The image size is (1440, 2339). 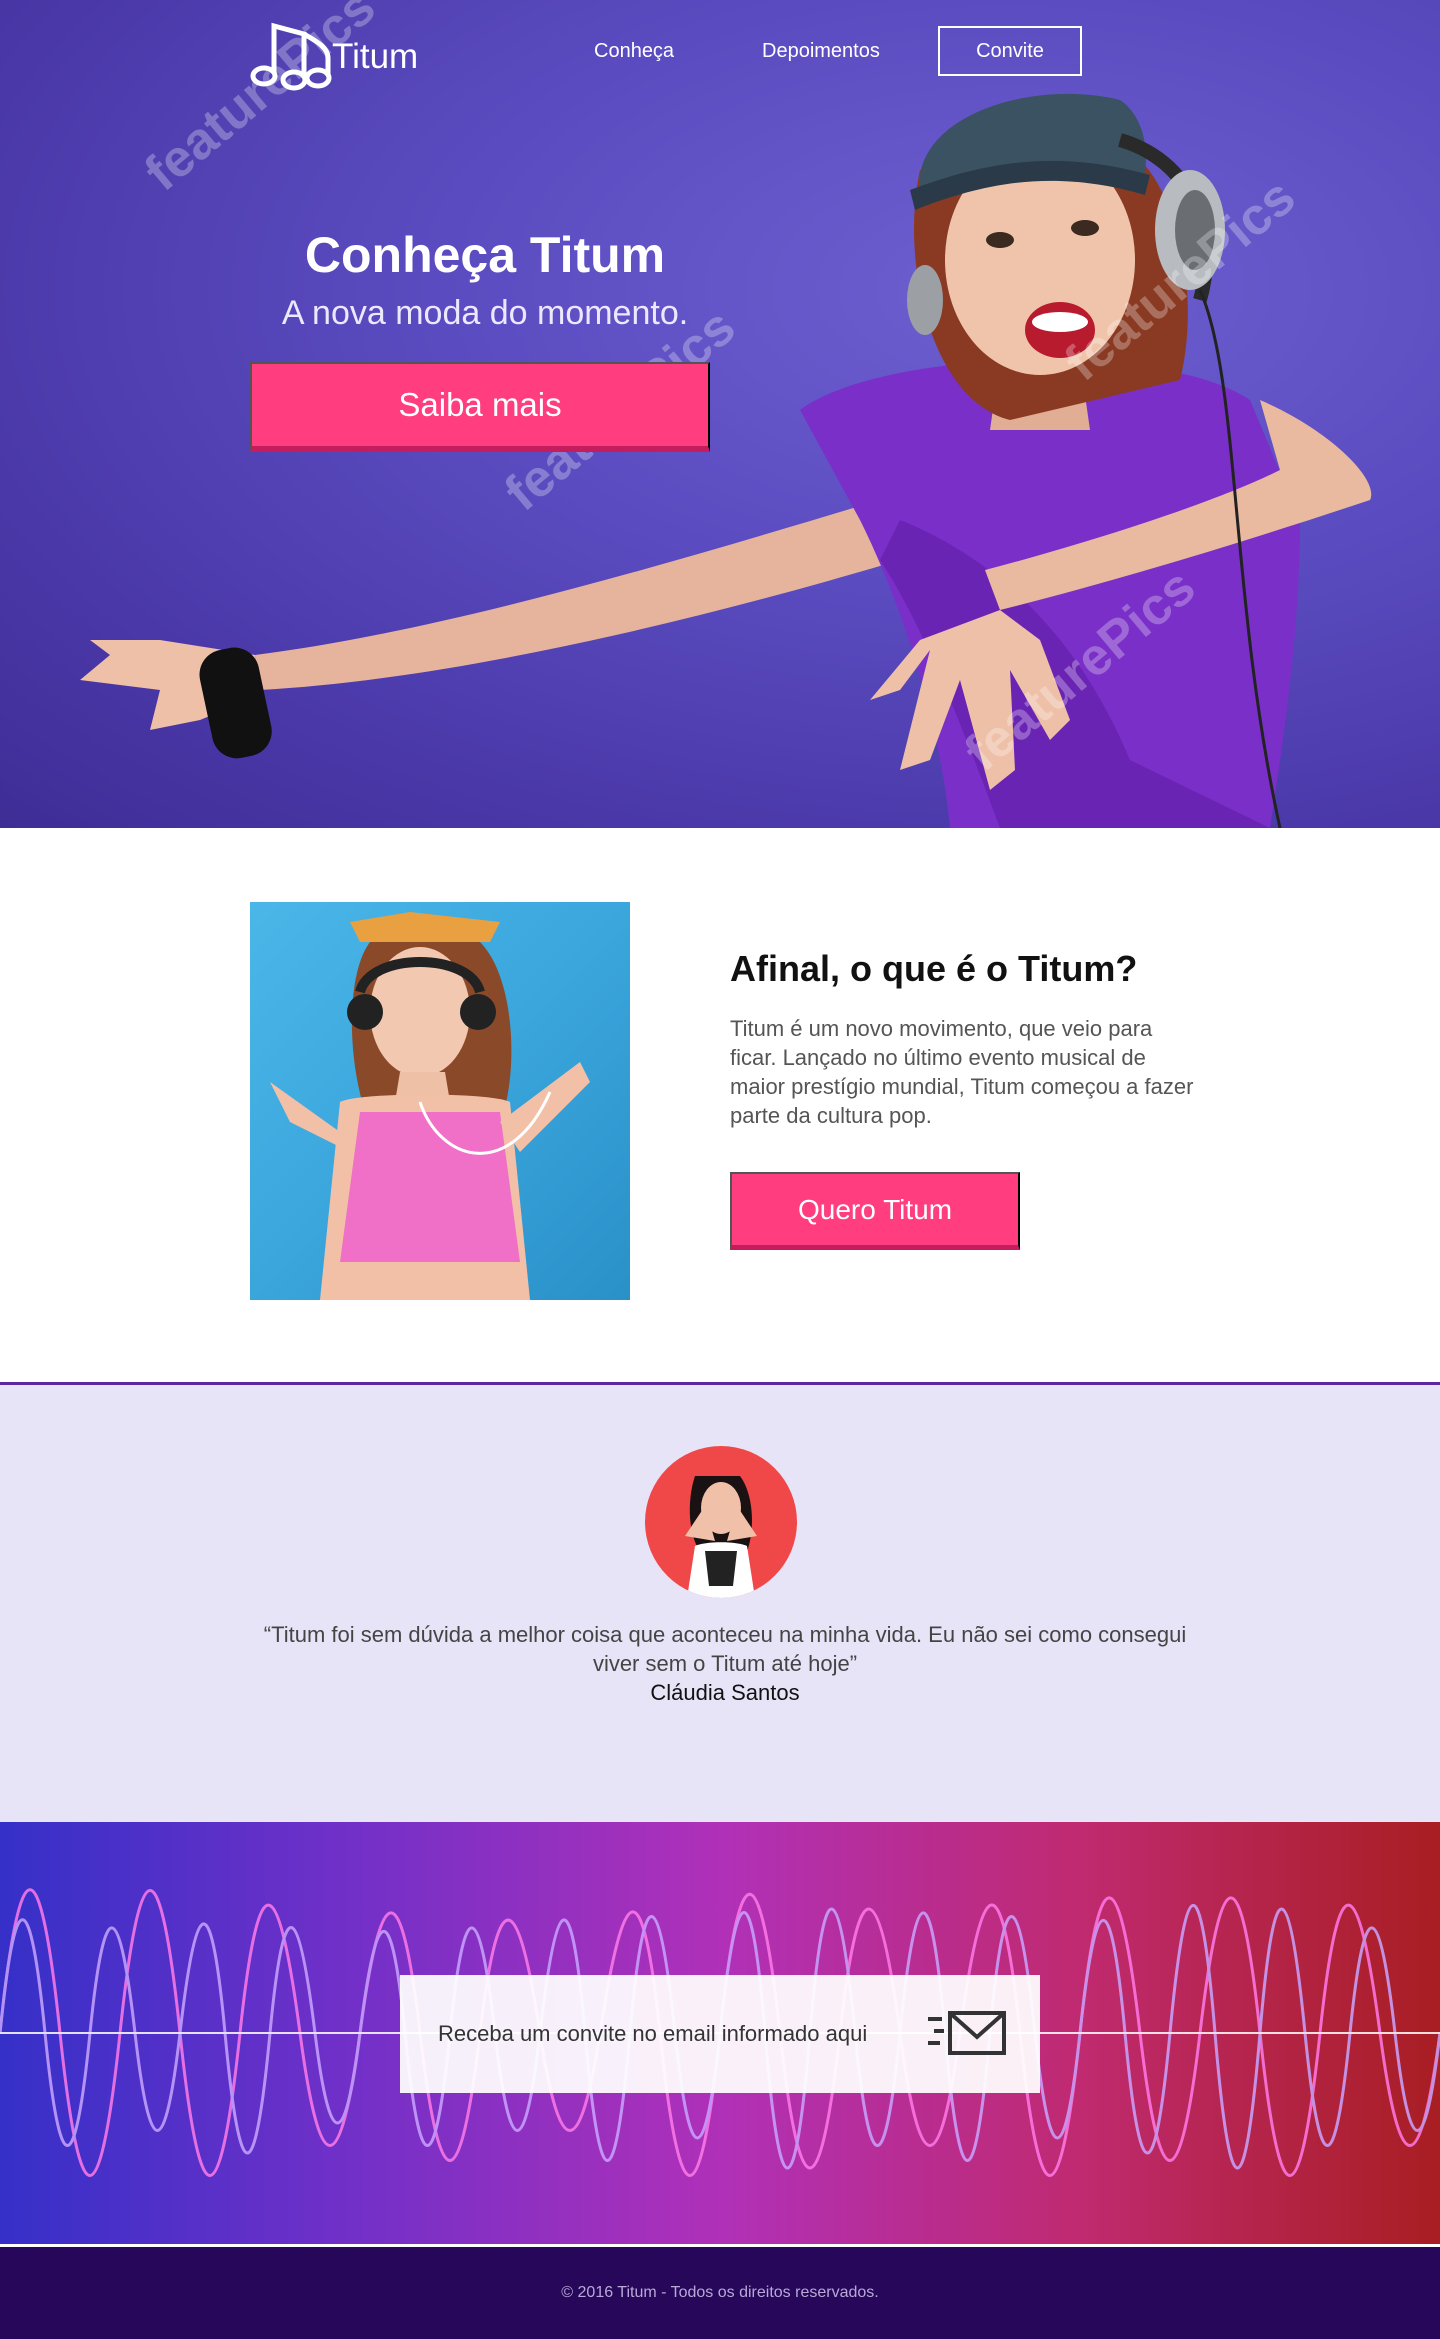 I want to click on music-notes-icon, so click(x=291, y=56).